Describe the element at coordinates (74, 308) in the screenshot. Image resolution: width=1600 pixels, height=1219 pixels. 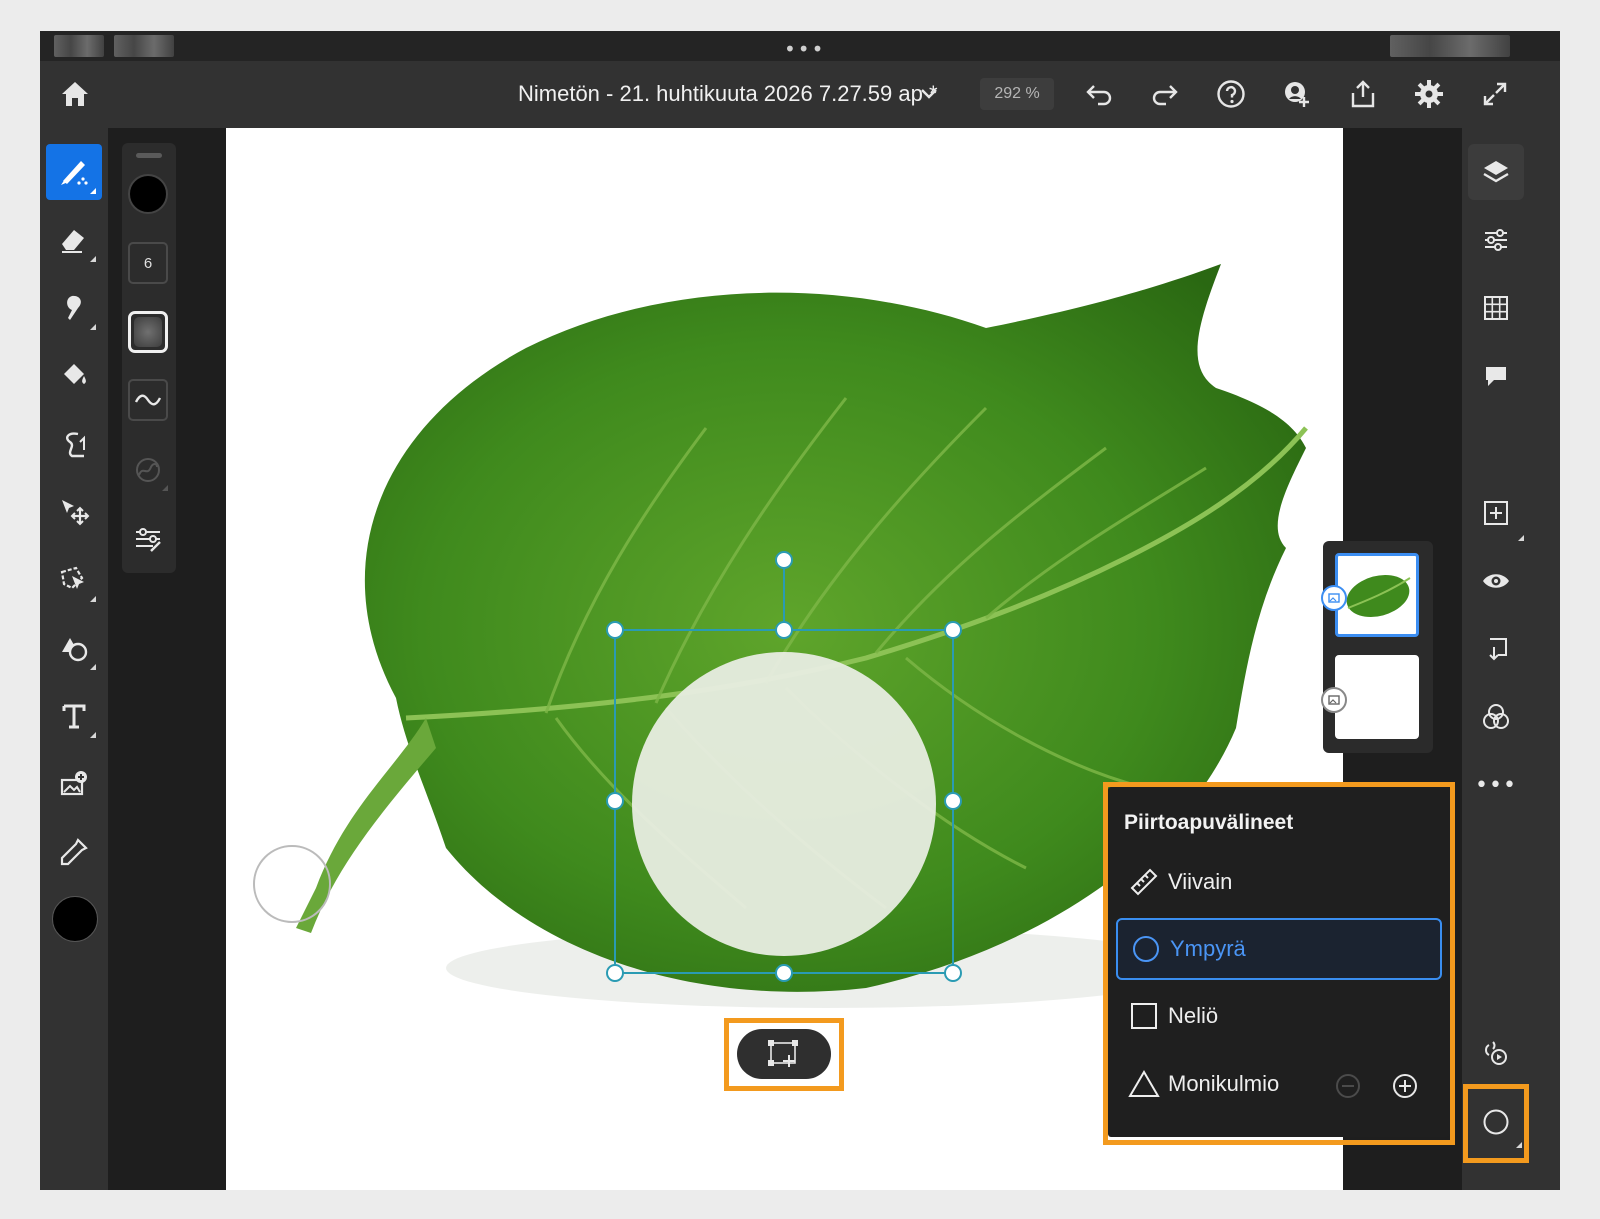
I see `smudge-tool-button` at that location.